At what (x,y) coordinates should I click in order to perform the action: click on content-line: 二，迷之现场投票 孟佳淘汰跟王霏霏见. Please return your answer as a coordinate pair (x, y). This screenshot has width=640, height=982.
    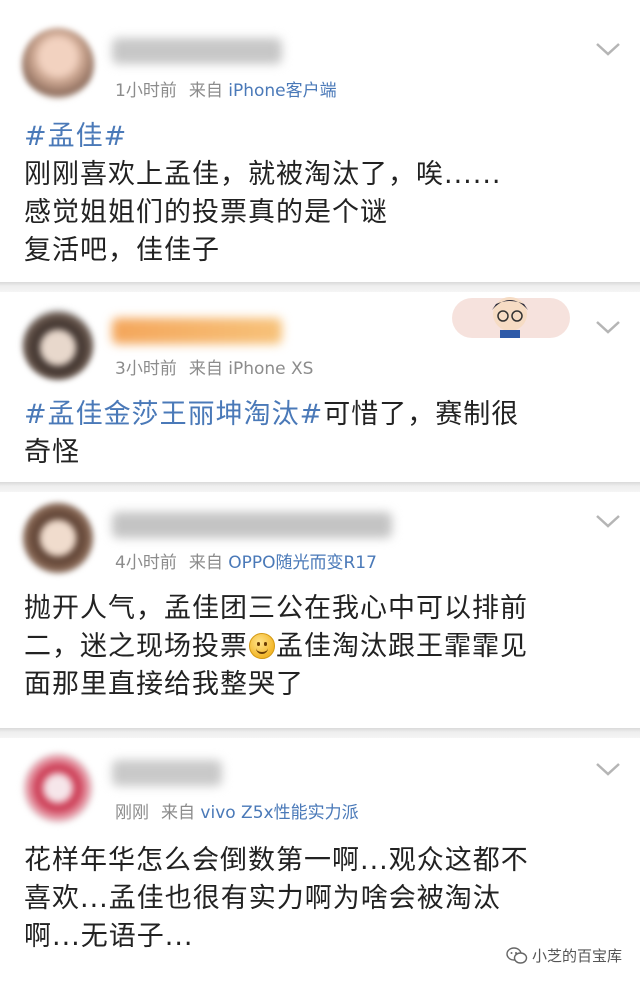
    Looking at the image, I should click on (323, 647).